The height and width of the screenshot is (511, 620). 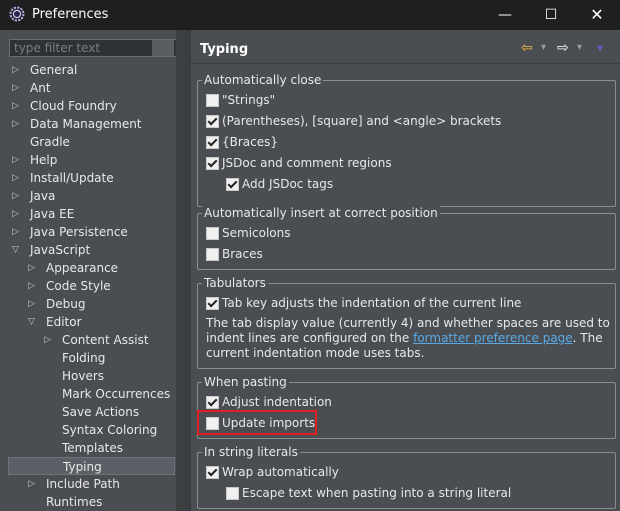 What do you see at coordinates (88, 376) in the screenshot?
I see `tree-item-hovers: Hovers` at bounding box center [88, 376].